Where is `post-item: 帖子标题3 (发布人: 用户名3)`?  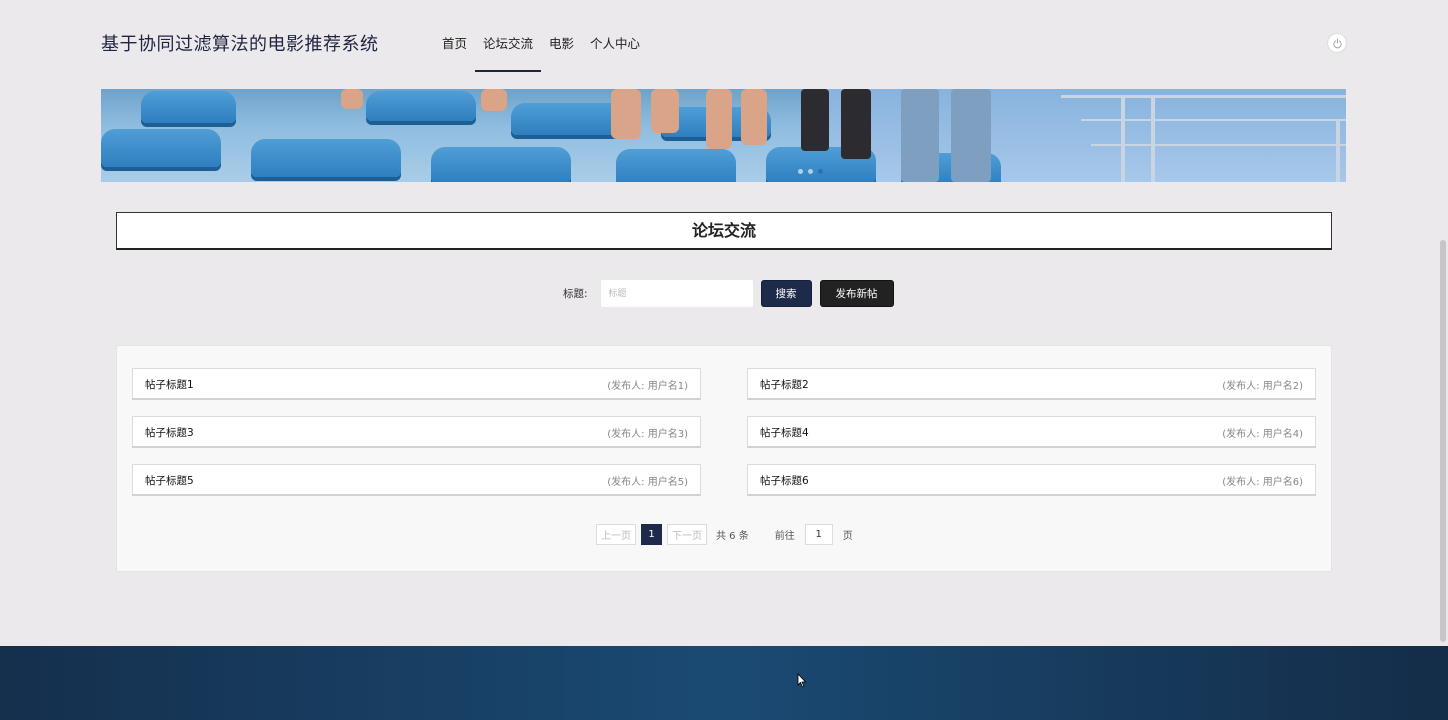
post-item: 帖子标题3 (发布人: 用户名3) is located at coordinates (416, 432).